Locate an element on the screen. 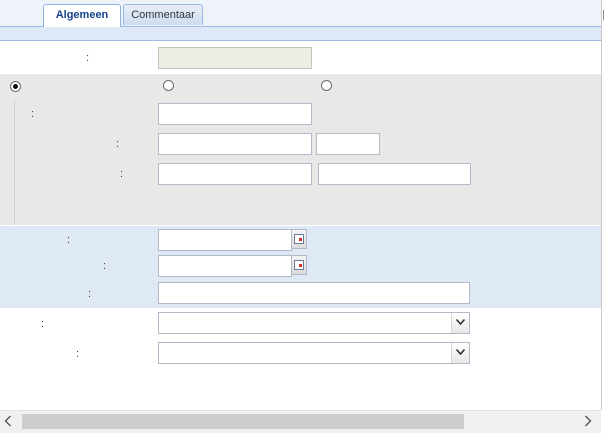 The width and height of the screenshot is (606, 436). disabled-field is located at coordinates (235, 58).